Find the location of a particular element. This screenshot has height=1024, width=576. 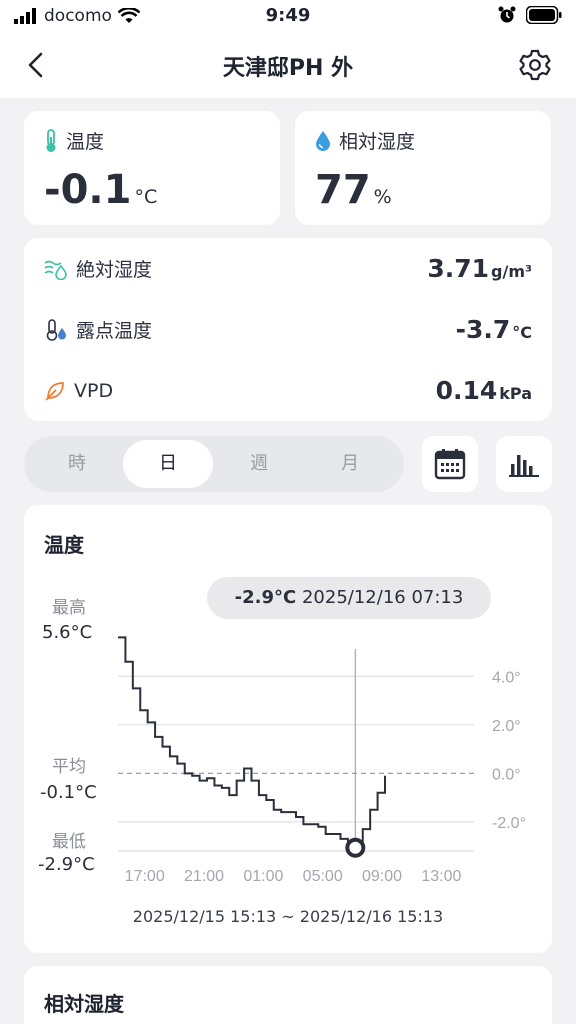

x-tick-label: 01:00 is located at coordinates (263, 876).